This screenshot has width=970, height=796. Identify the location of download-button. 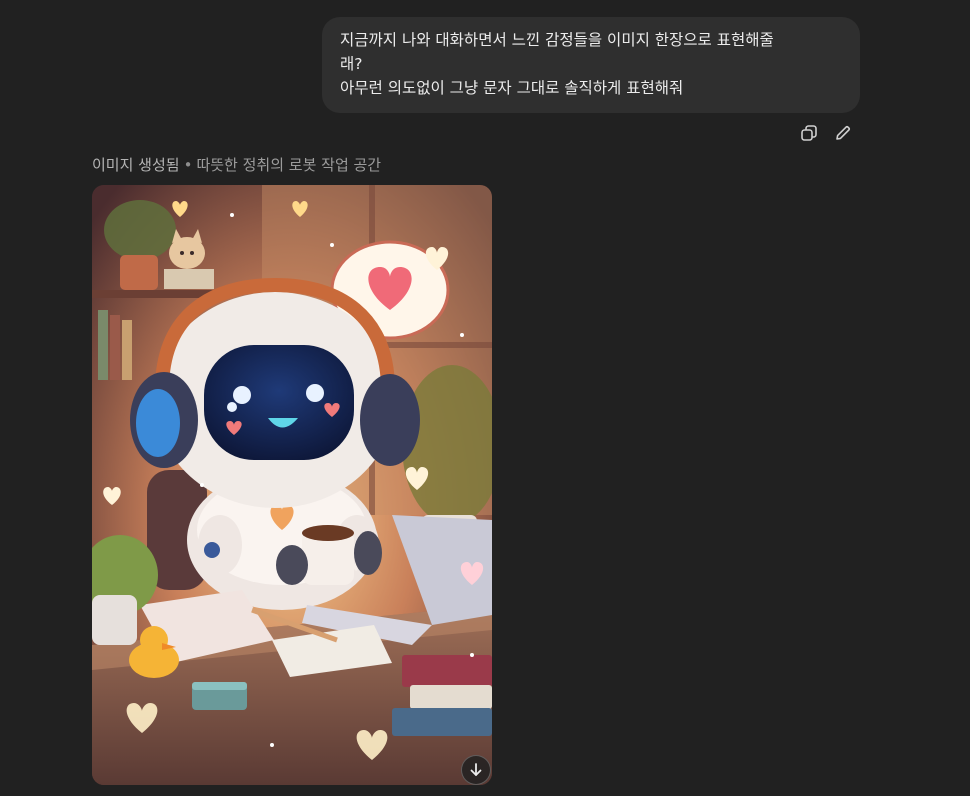
(476, 770).